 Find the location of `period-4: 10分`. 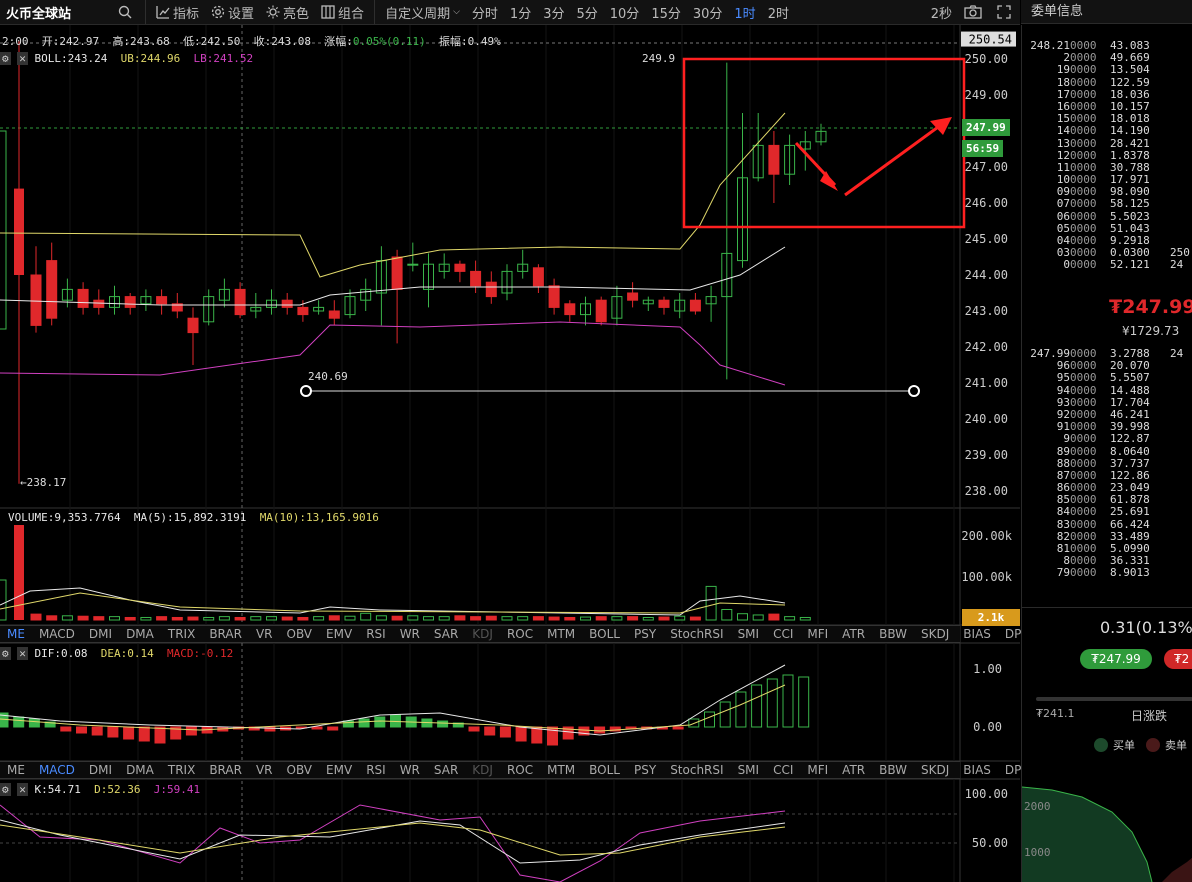

period-4: 10分 is located at coordinates (625, 12).